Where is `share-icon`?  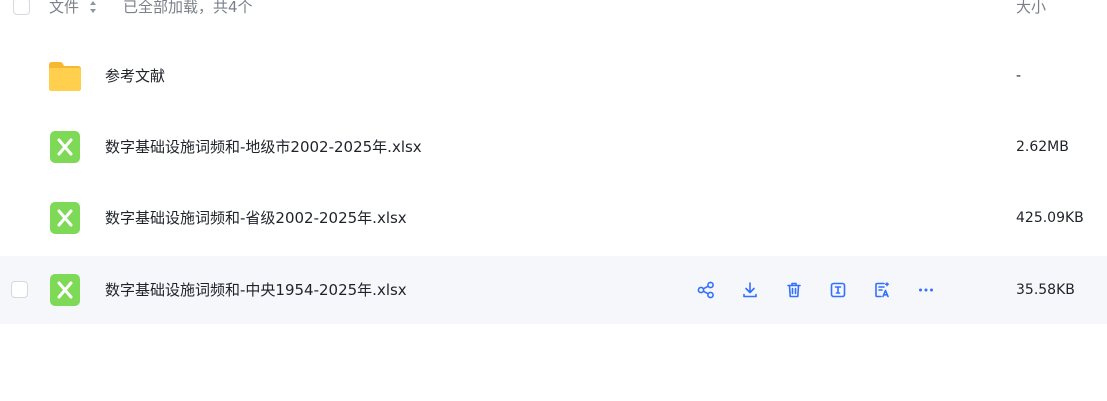
share-icon is located at coordinates (706, 290).